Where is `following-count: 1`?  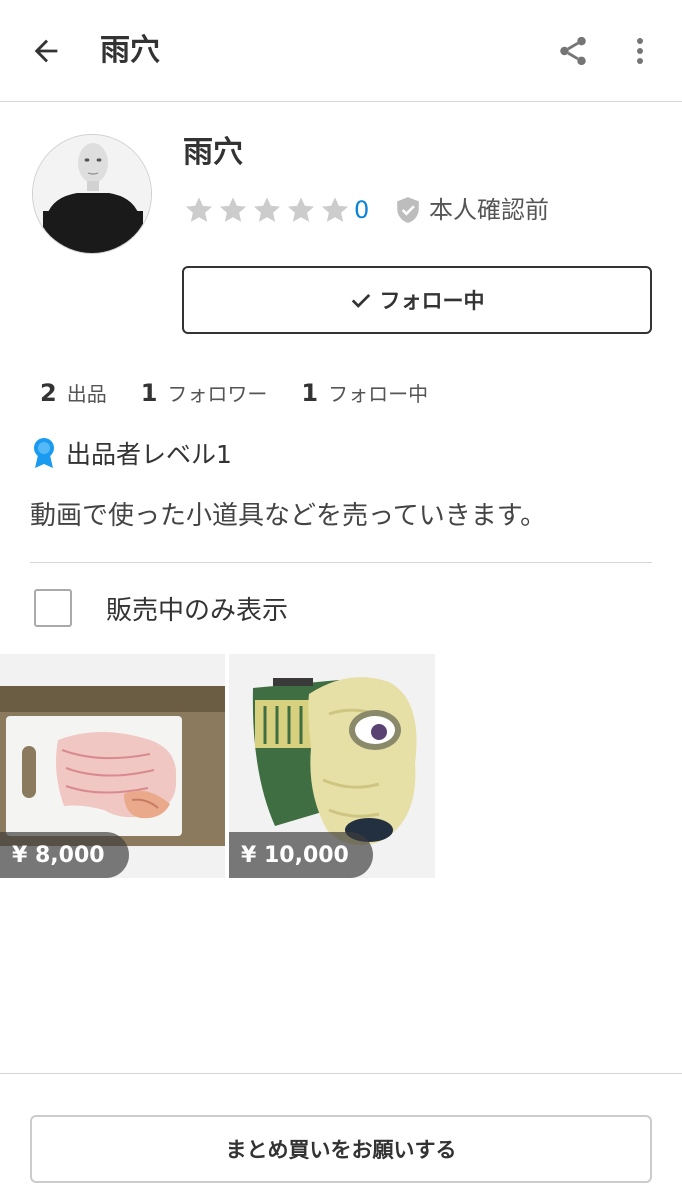
following-count: 1 is located at coordinates (310, 392).